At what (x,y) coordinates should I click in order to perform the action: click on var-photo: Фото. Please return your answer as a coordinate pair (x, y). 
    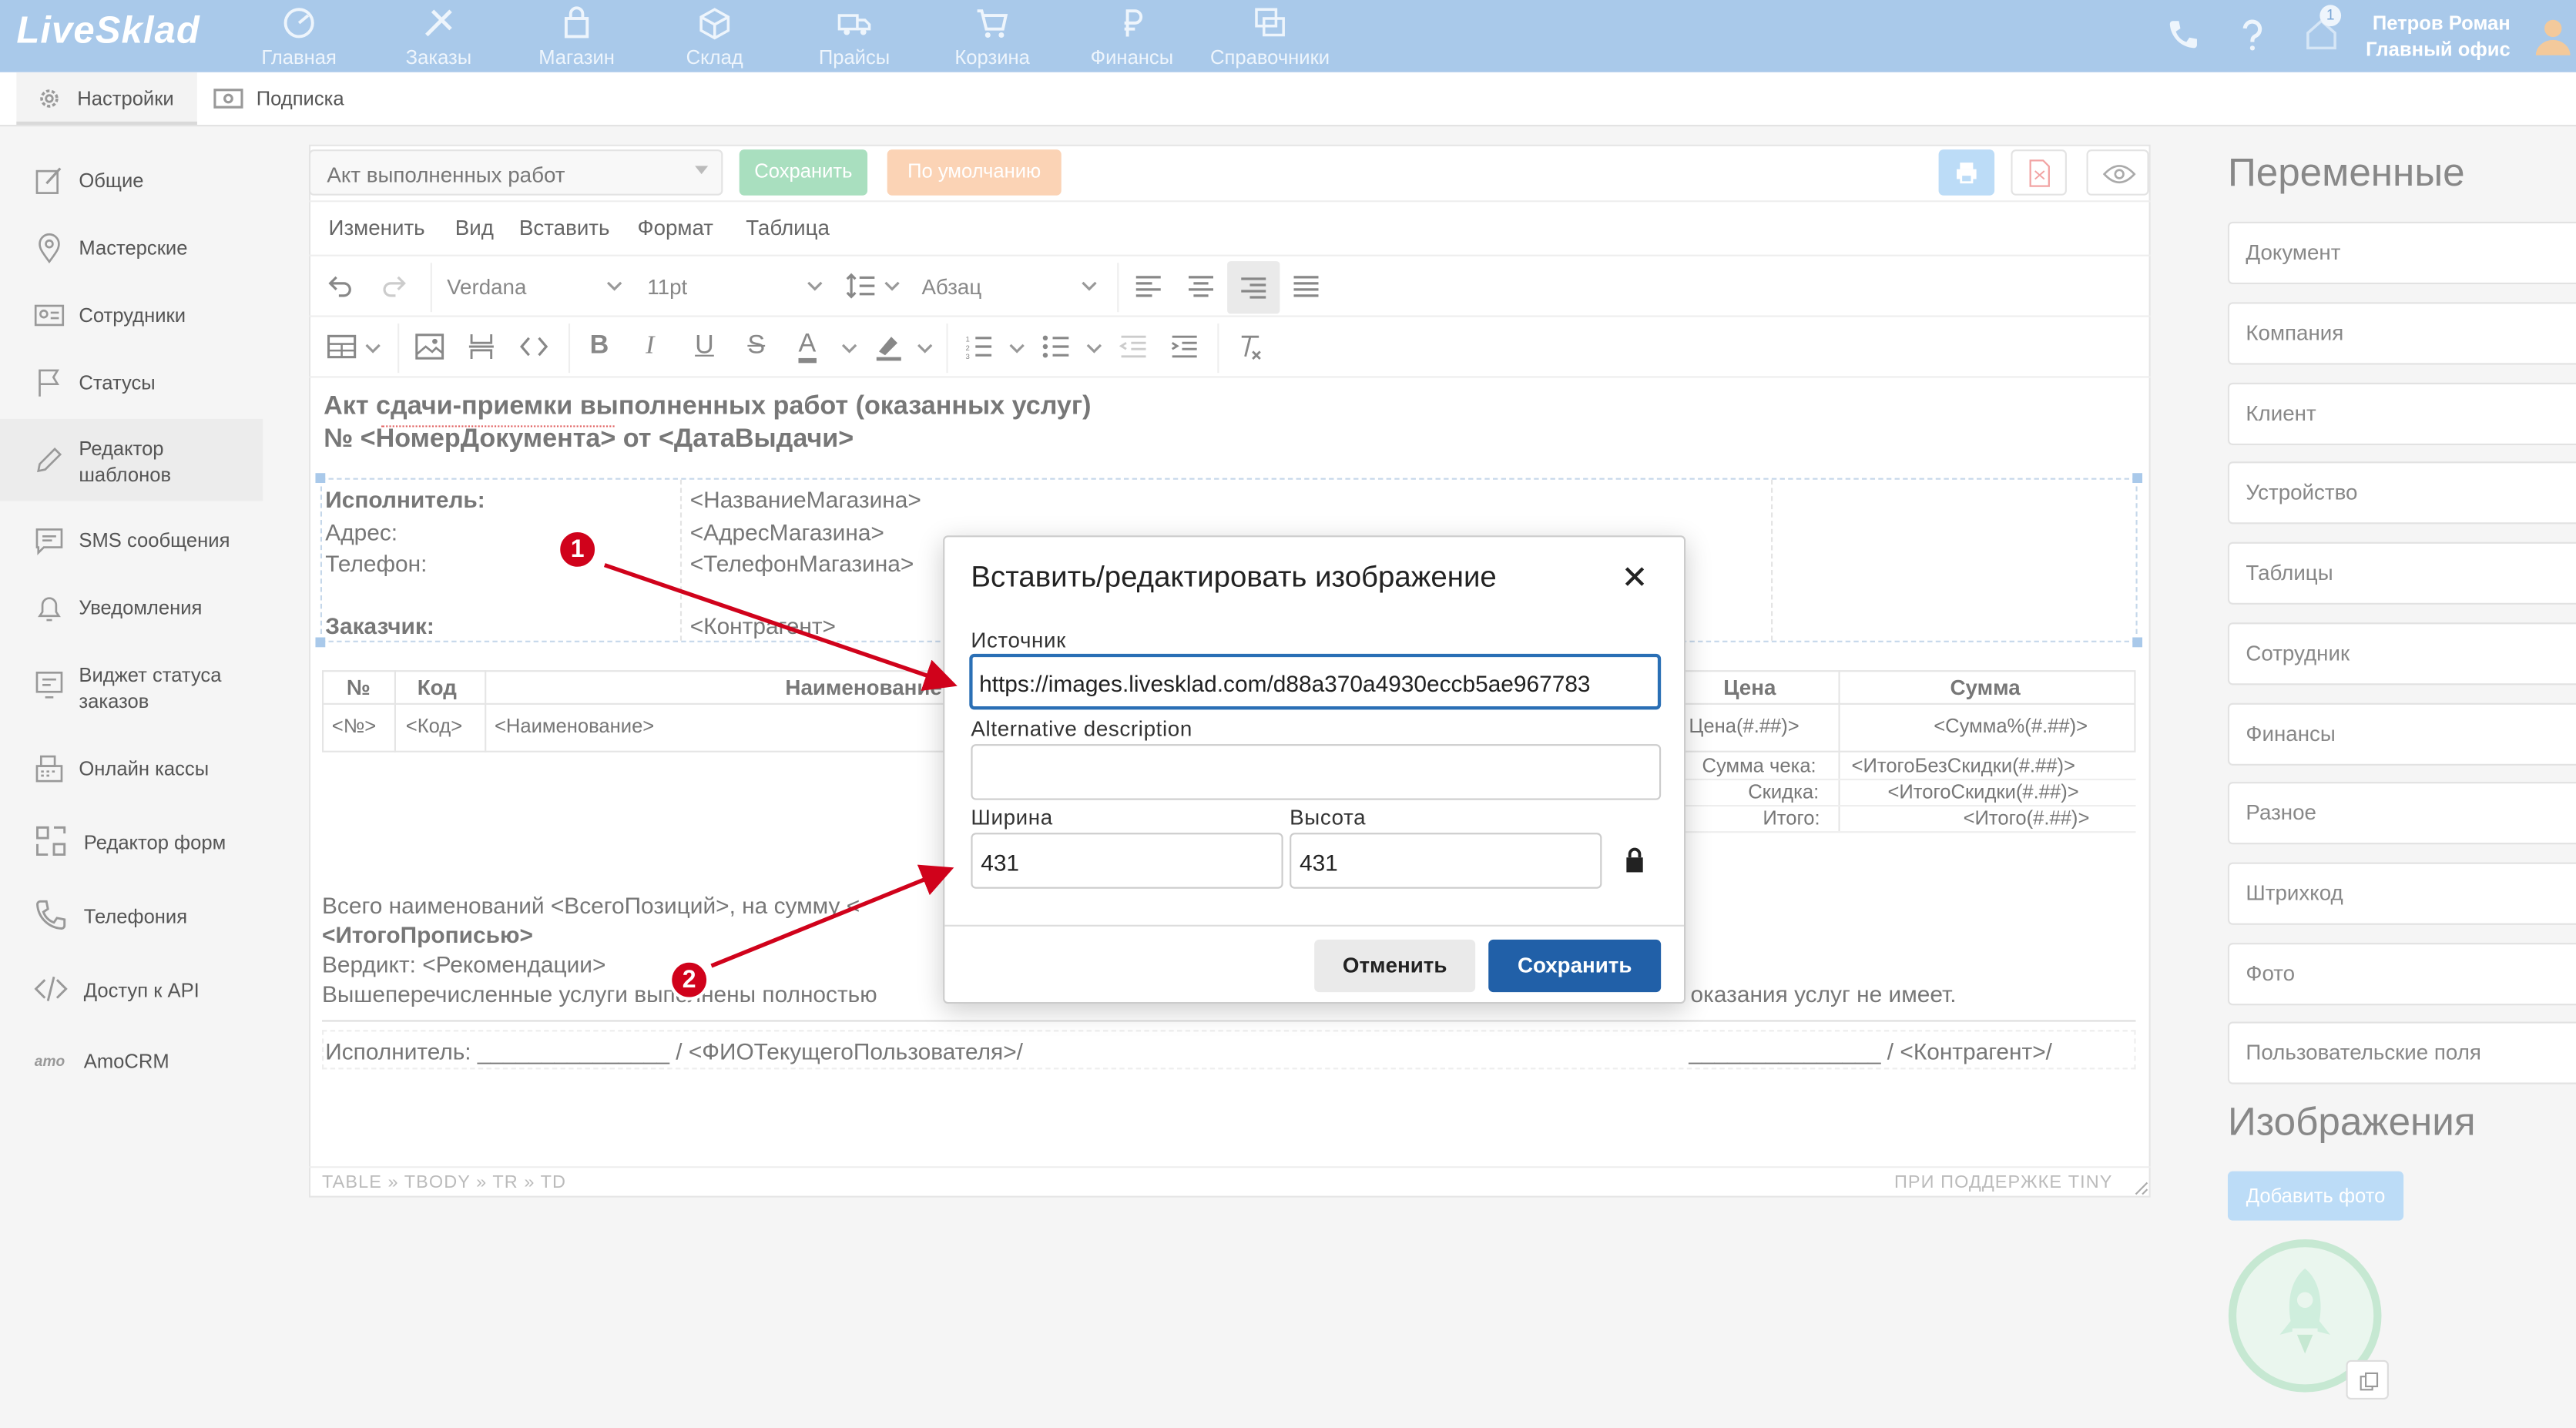
    Looking at the image, I should click on (2401, 974).